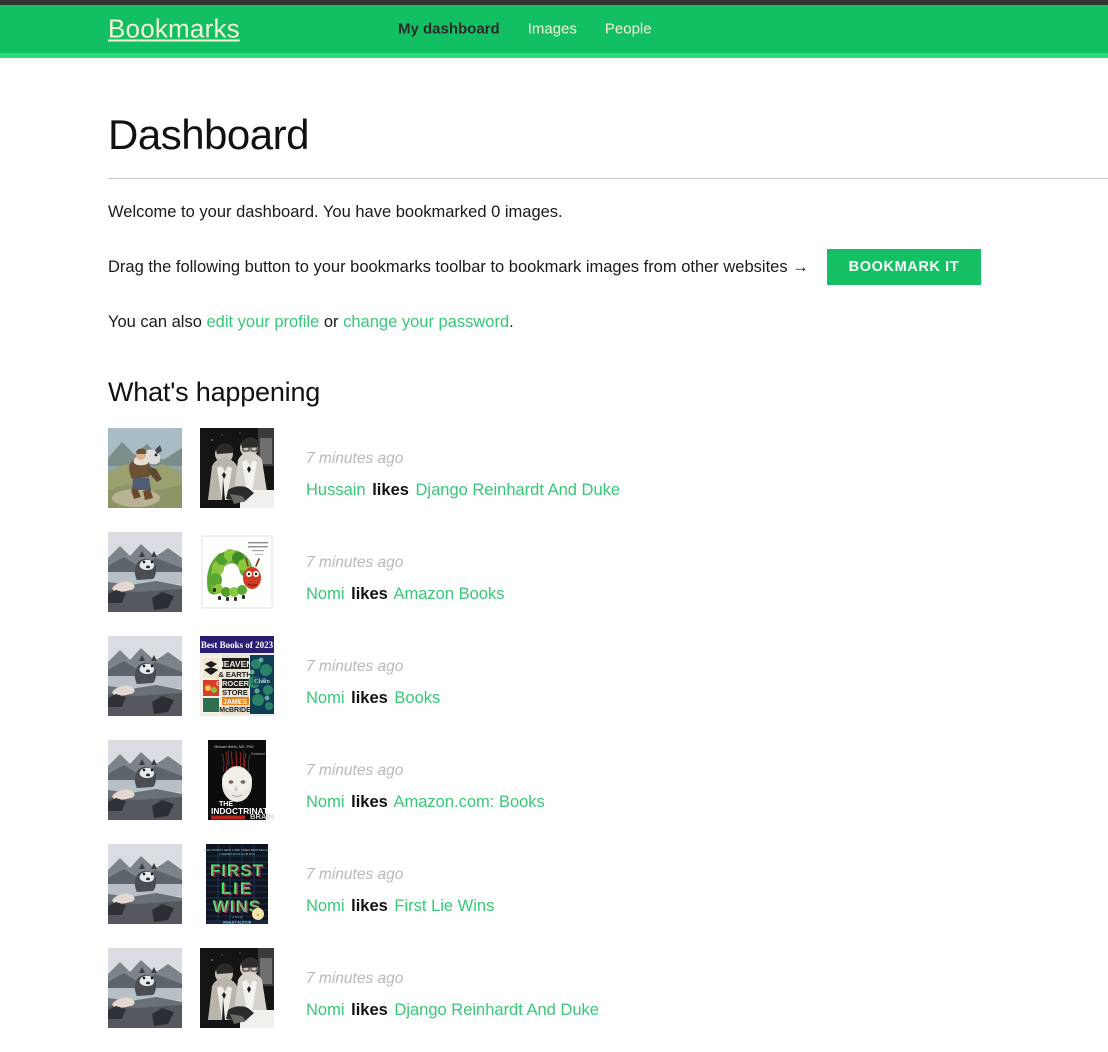  I want to click on activity-sentence: Nomi likes Amazon Books, so click(405, 587).